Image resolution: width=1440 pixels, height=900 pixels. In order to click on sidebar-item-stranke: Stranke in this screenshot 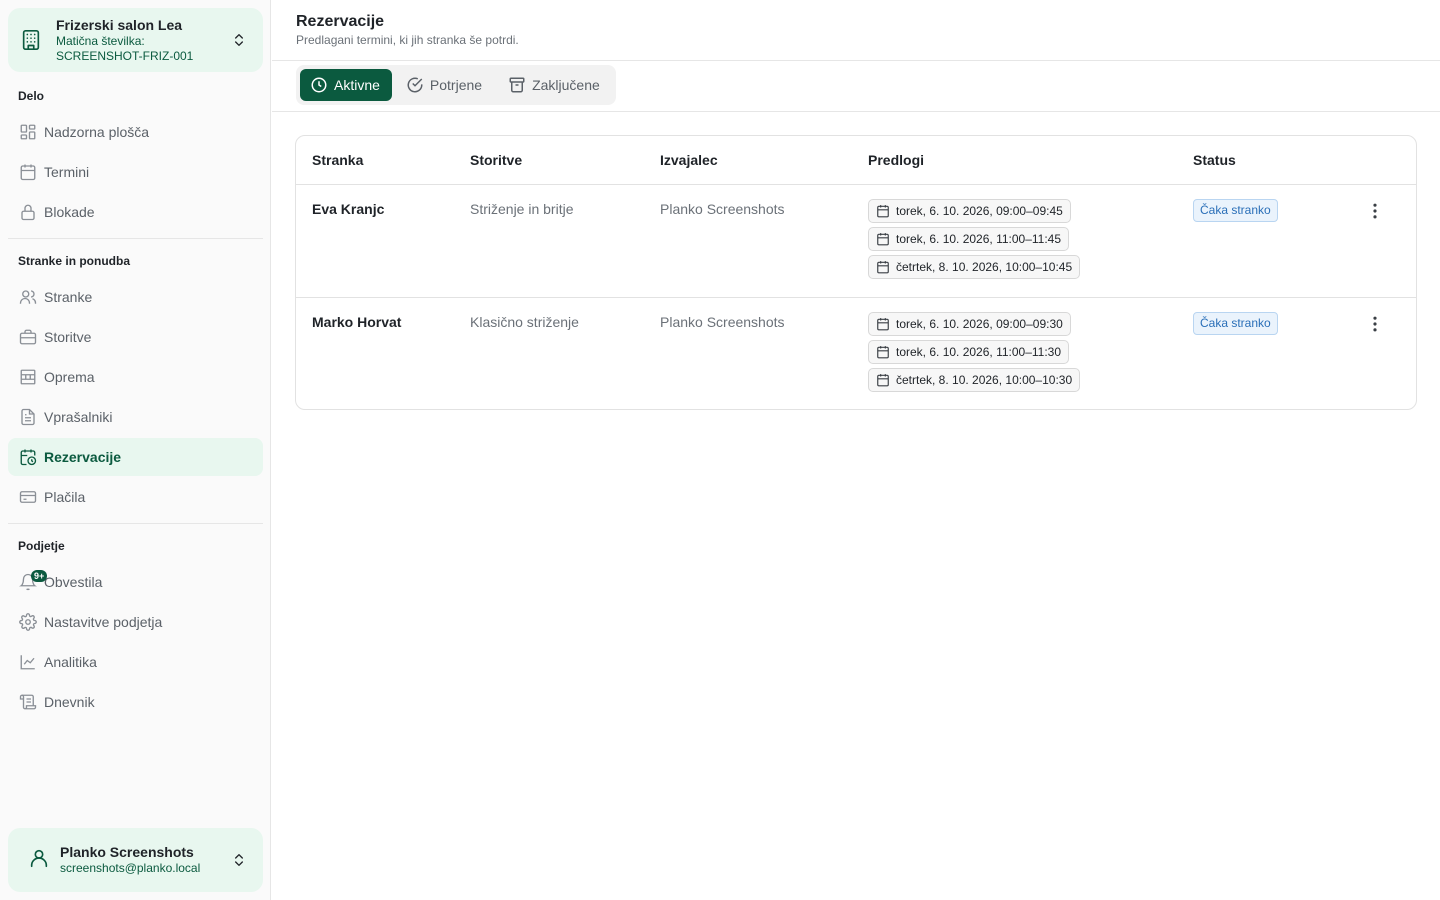, I will do `click(135, 297)`.